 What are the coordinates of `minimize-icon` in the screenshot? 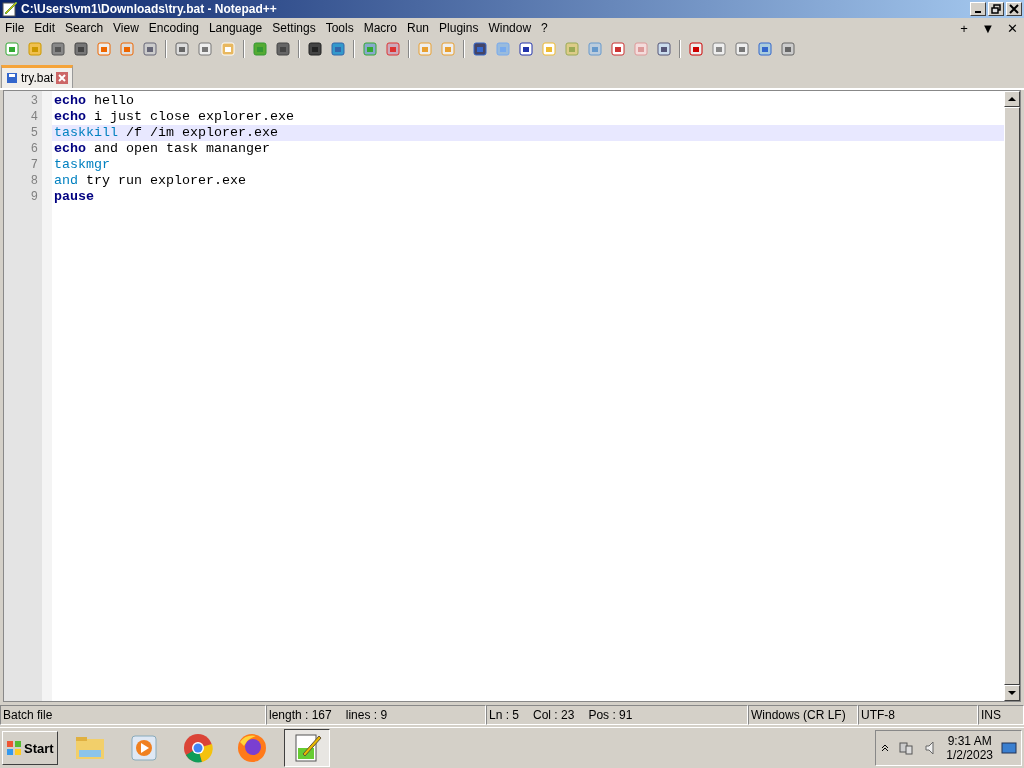 It's located at (978, 12).